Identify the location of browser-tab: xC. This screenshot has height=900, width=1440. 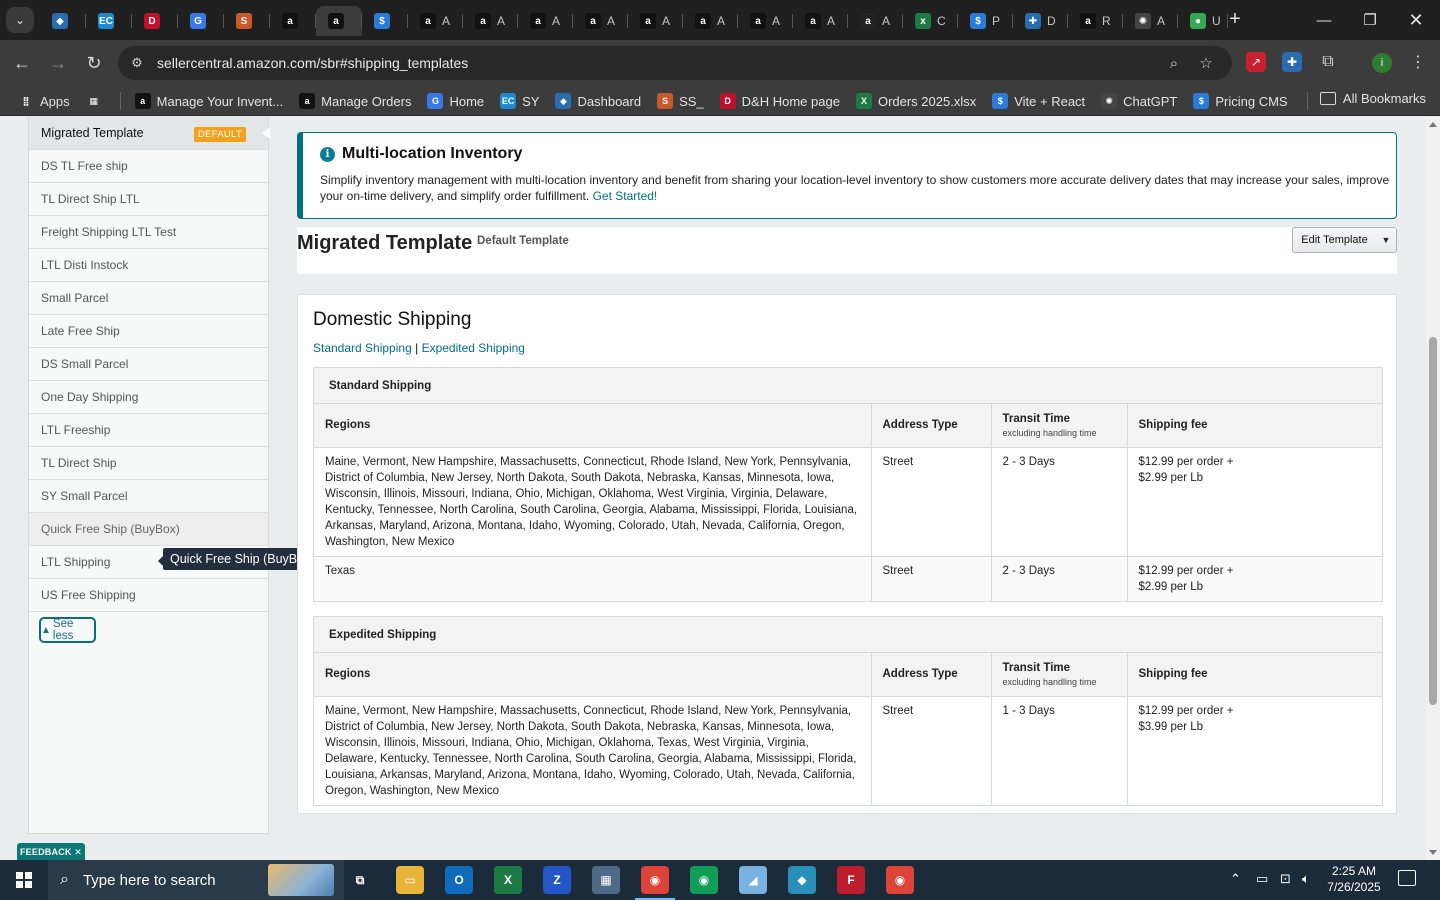
(930, 21).